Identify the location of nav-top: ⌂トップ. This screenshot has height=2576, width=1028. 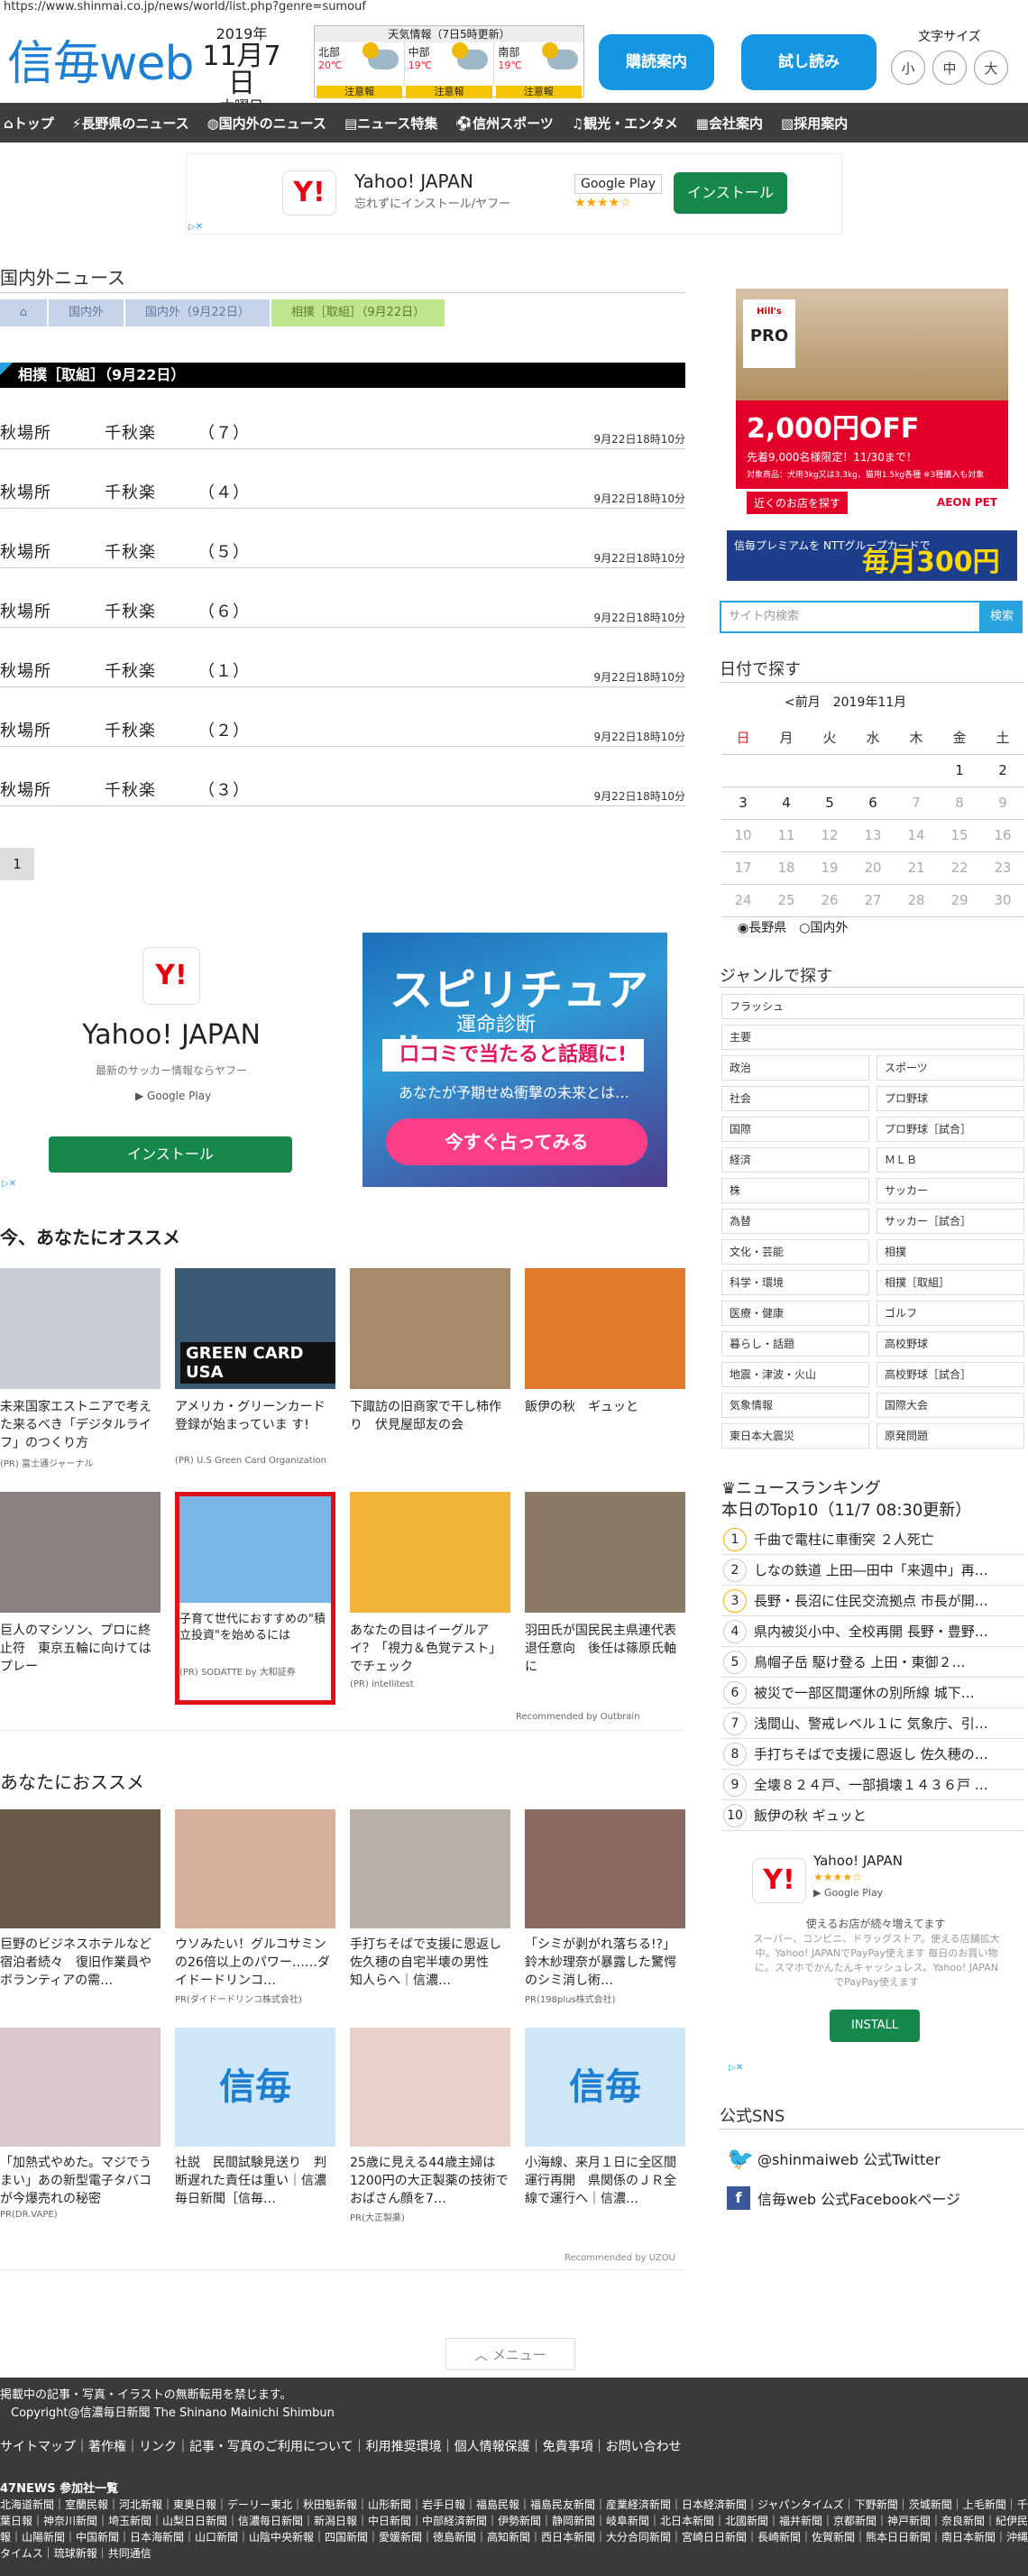
(29, 124).